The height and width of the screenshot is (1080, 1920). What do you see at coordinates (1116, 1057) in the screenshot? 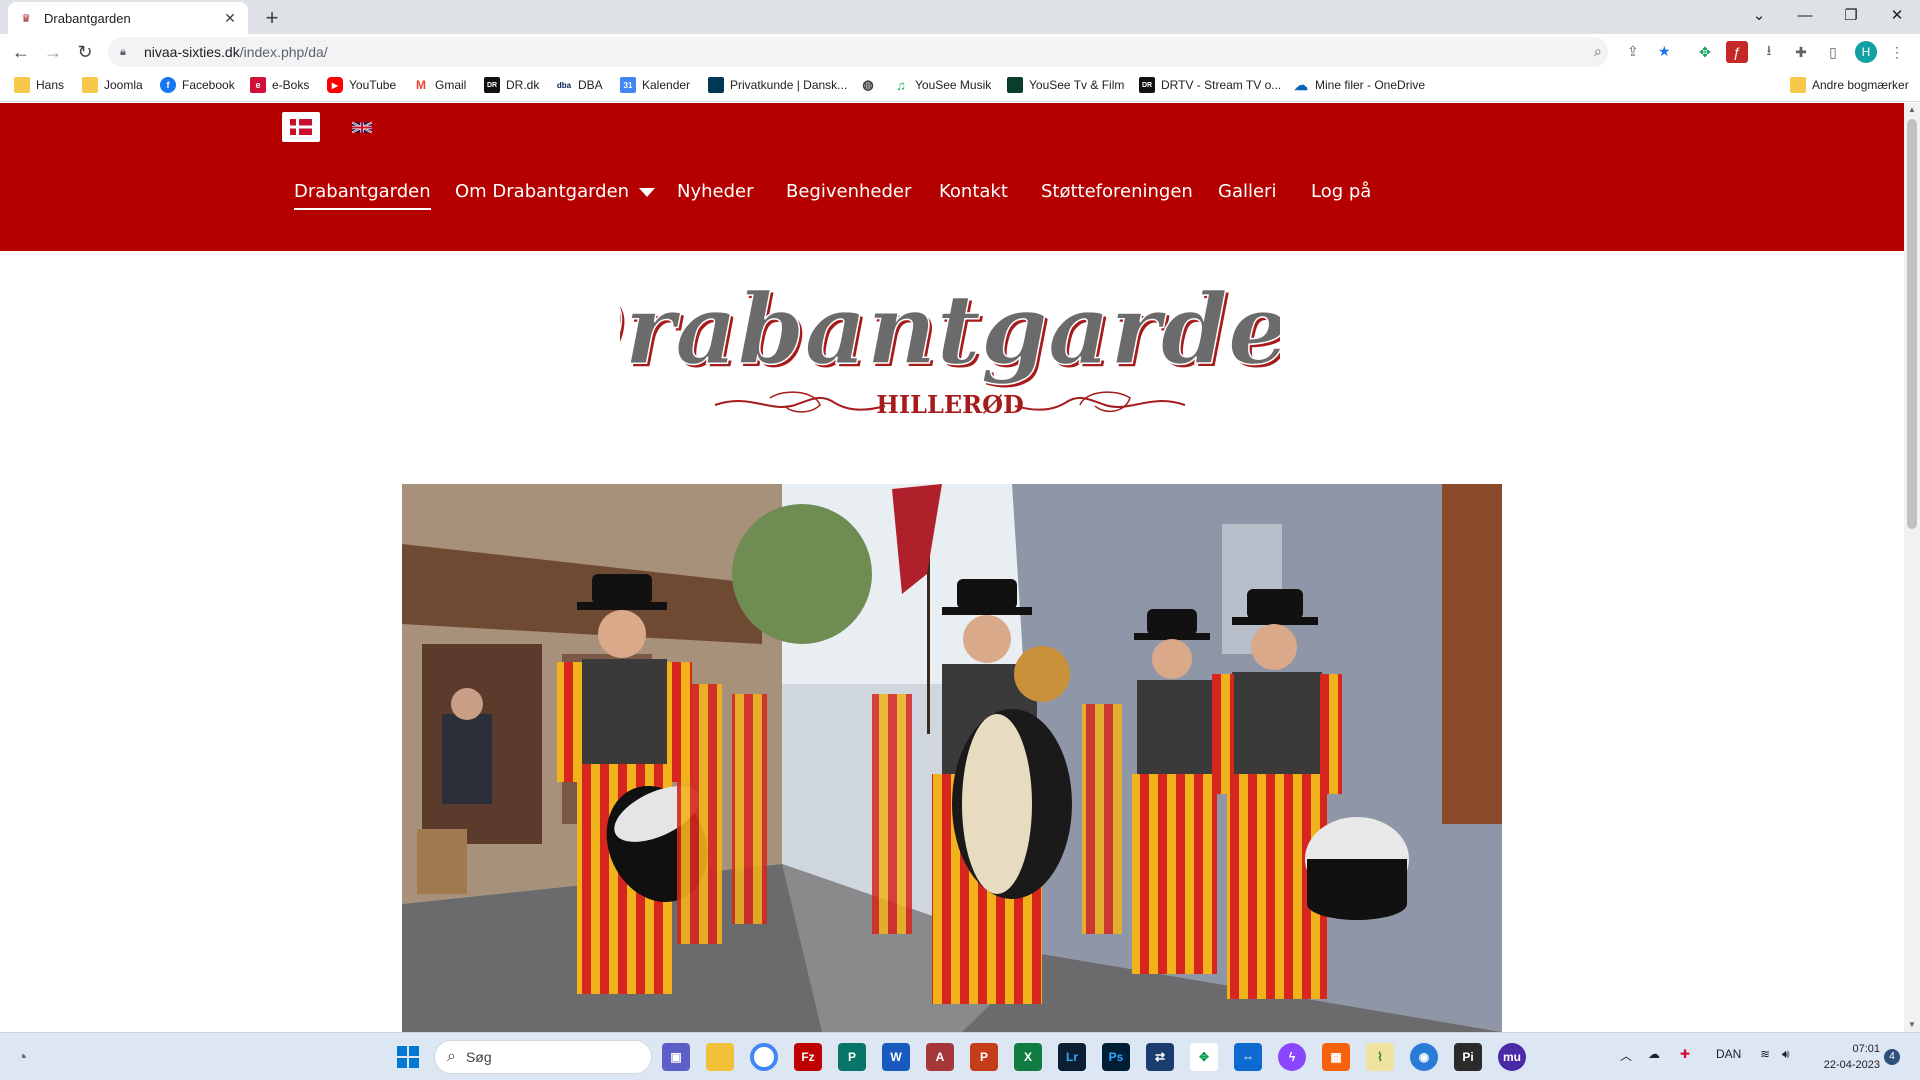
I see `photoshop-icon: Ps` at bounding box center [1116, 1057].